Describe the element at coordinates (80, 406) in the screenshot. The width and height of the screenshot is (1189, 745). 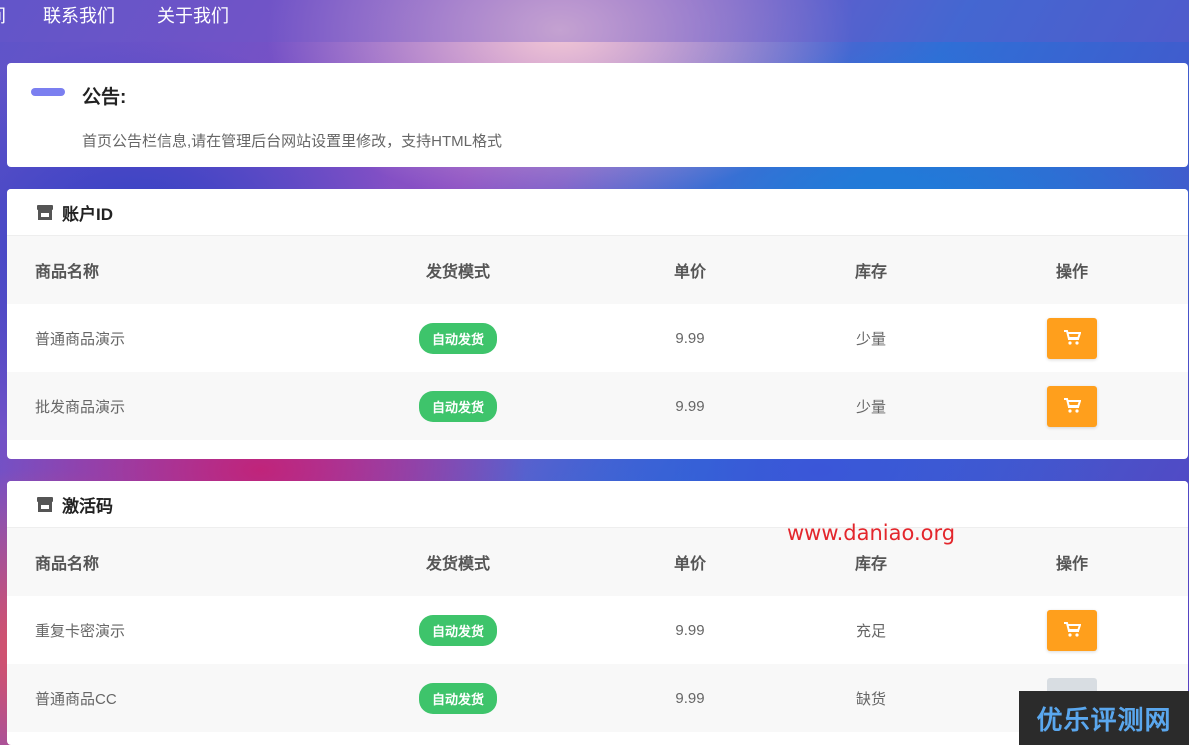
I see `product-name: 批发商品演示` at that location.